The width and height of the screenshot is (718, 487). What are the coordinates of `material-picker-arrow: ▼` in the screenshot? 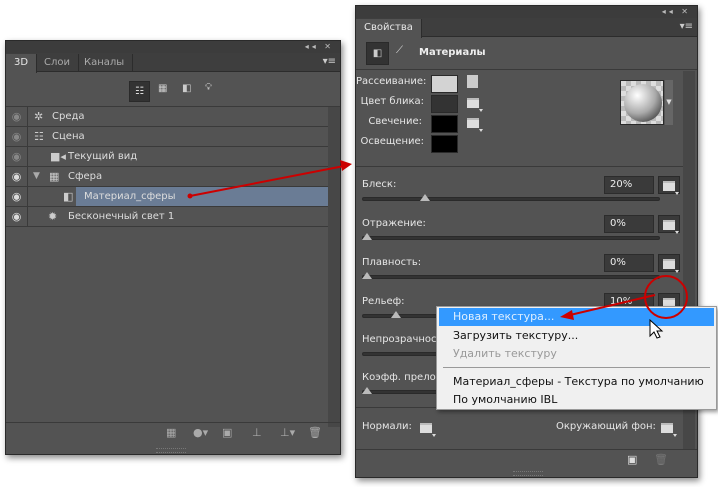 It's located at (669, 102).